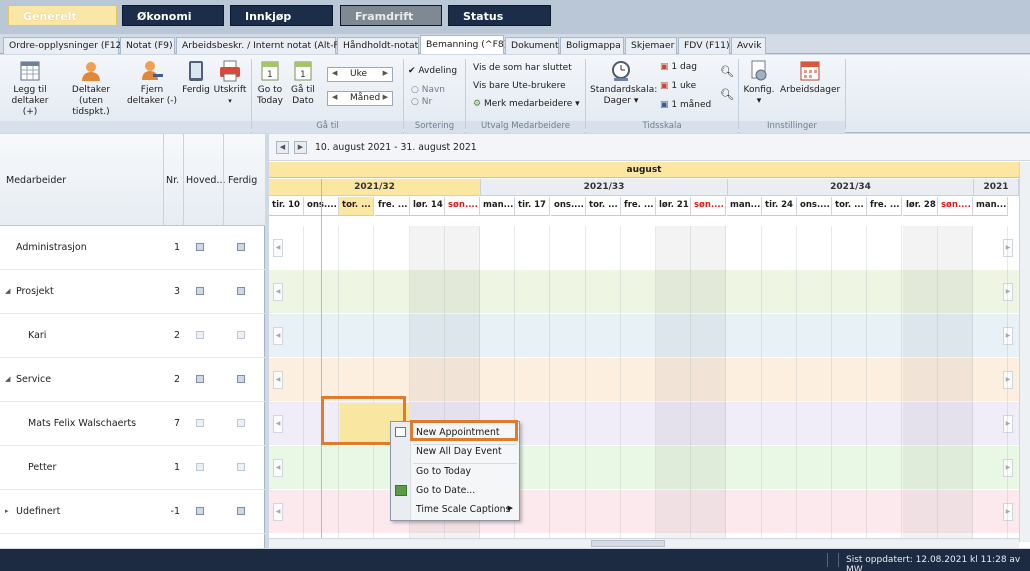 The image size is (1030, 571). What do you see at coordinates (678, 86) in the screenshot?
I see `scale-1-week: ▣ 1 uke` at bounding box center [678, 86].